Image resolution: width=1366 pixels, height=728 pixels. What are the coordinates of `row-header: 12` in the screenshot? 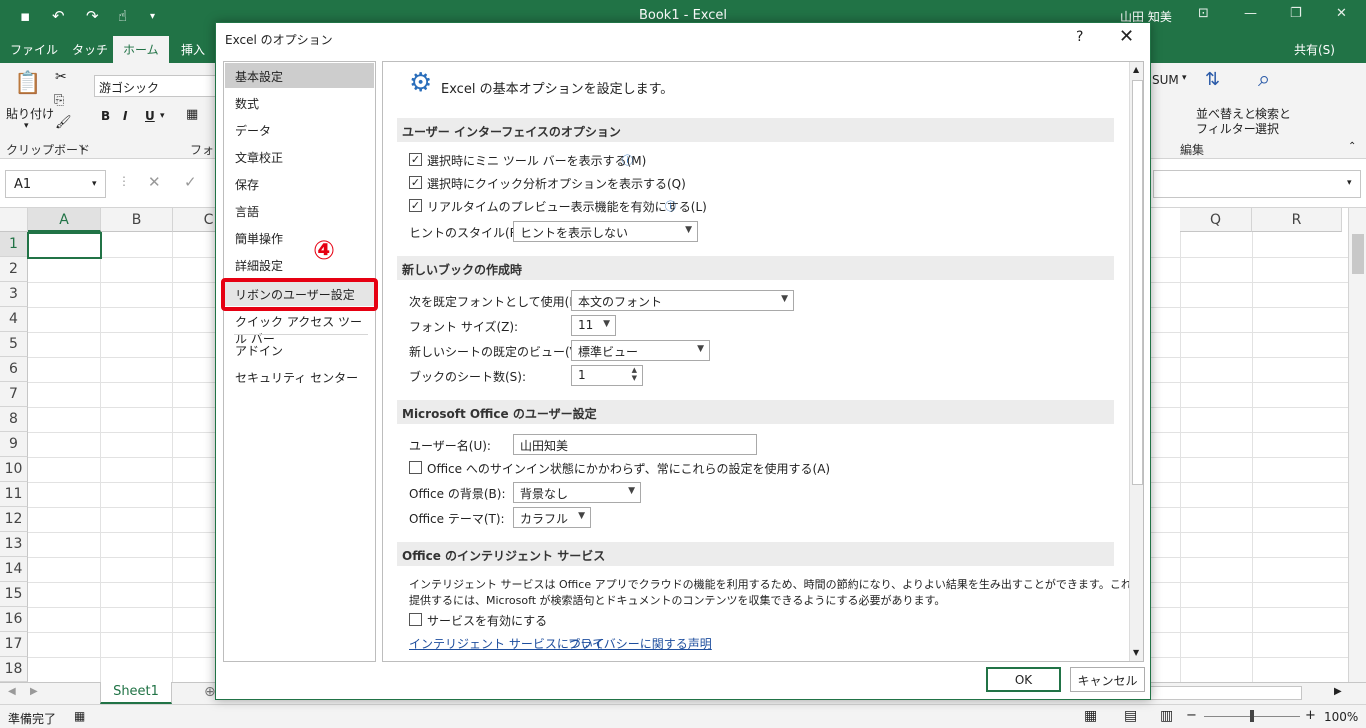 It's located at (14, 519).